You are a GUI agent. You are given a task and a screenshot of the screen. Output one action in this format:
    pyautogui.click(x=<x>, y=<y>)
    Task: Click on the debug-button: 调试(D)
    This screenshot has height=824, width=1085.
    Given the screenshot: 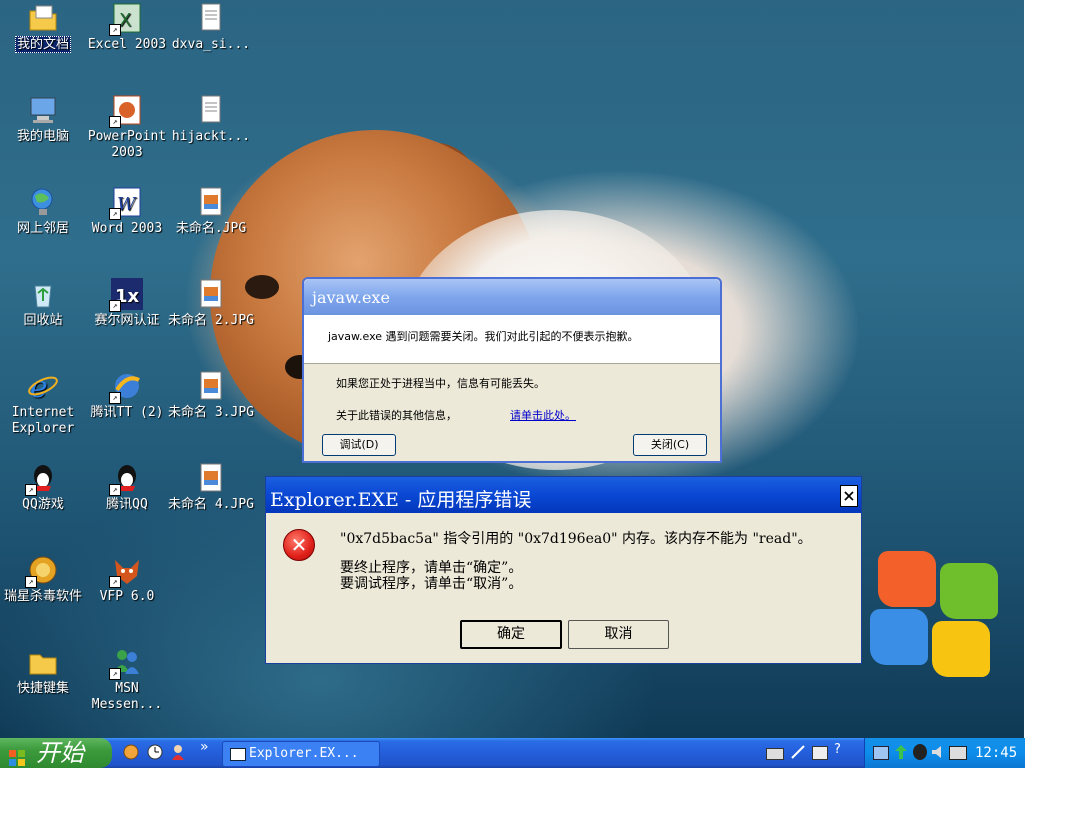 What is the action you would take?
    pyautogui.click(x=359, y=445)
    